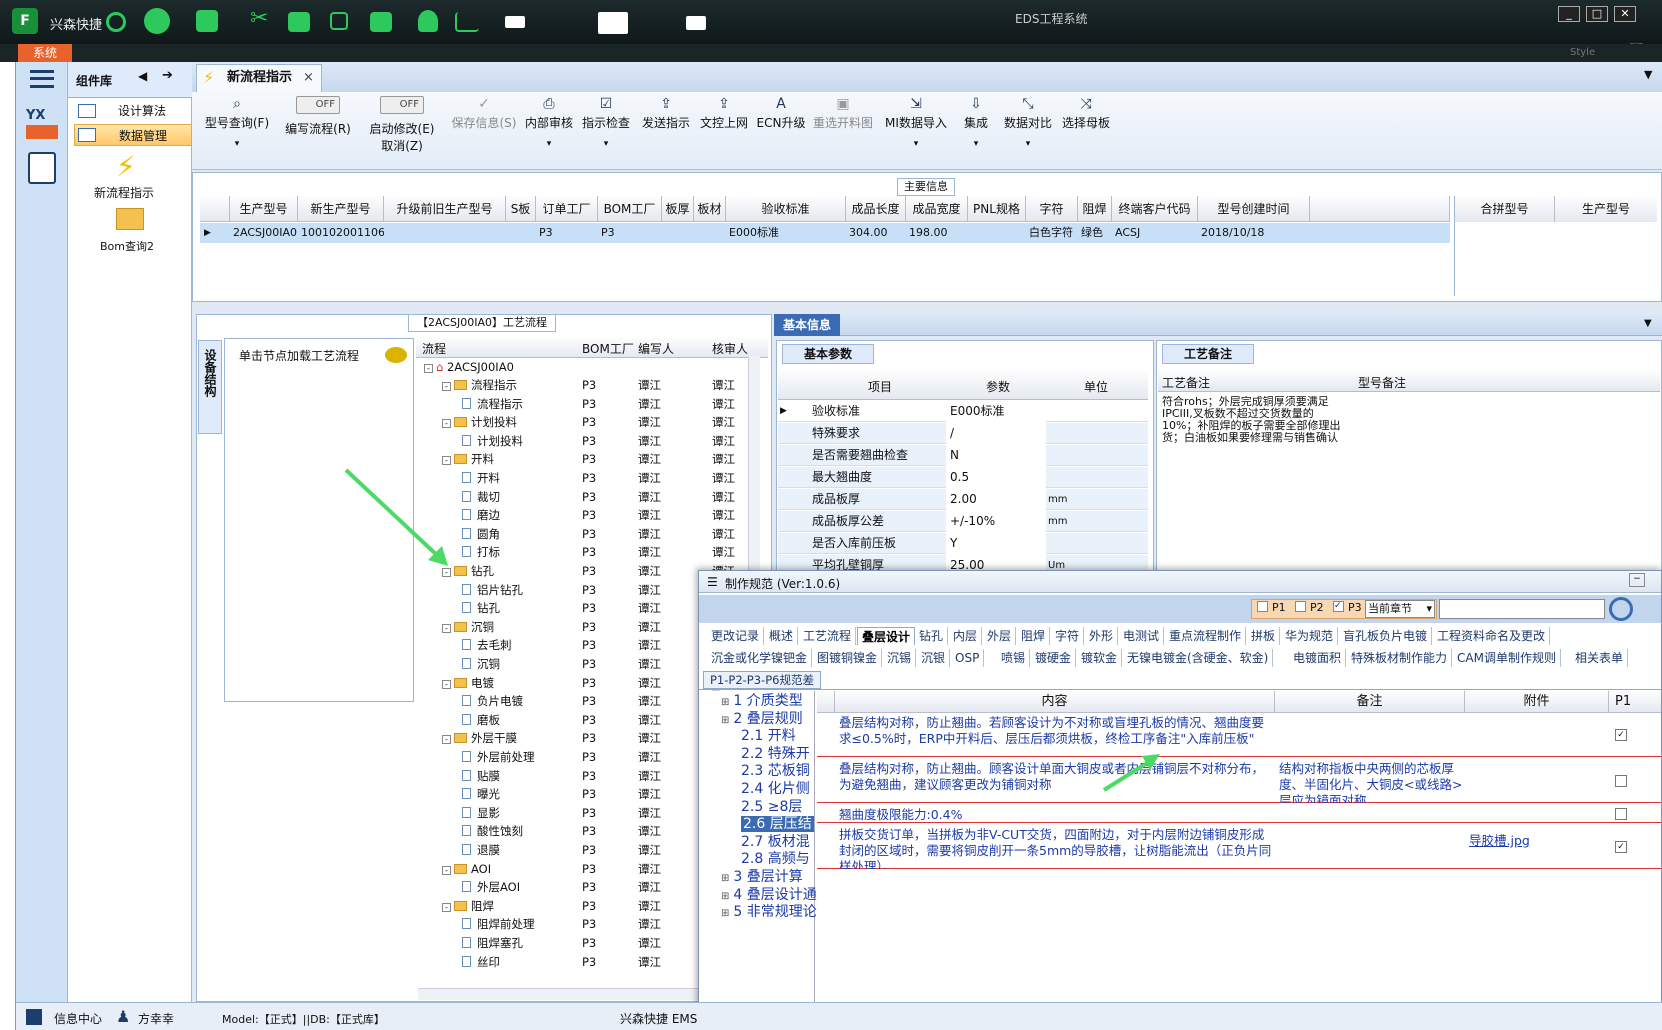 The height and width of the screenshot is (1030, 1662). What do you see at coordinates (996, 477) in the screenshot?
I see `param-value: 0.5` at bounding box center [996, 477].